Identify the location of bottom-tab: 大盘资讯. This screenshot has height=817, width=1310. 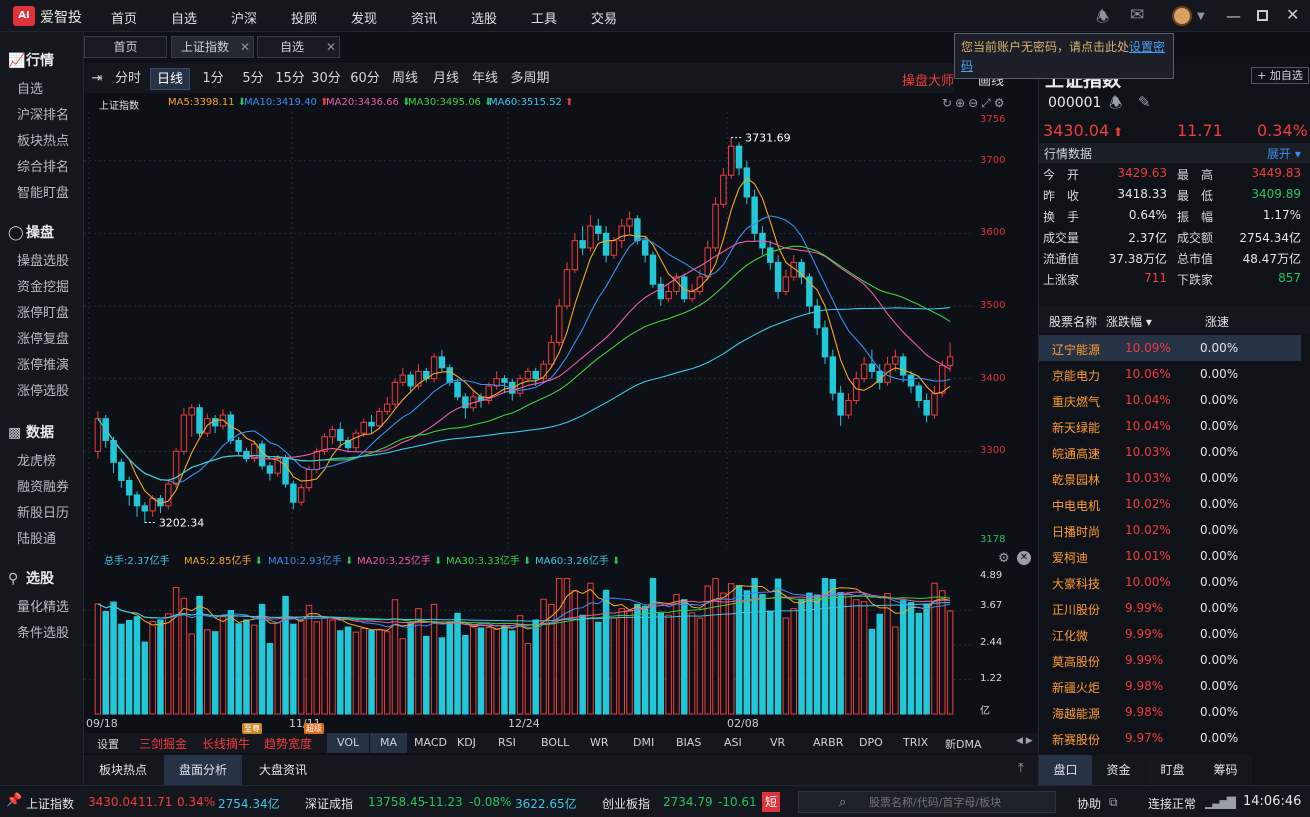
(283, 770).